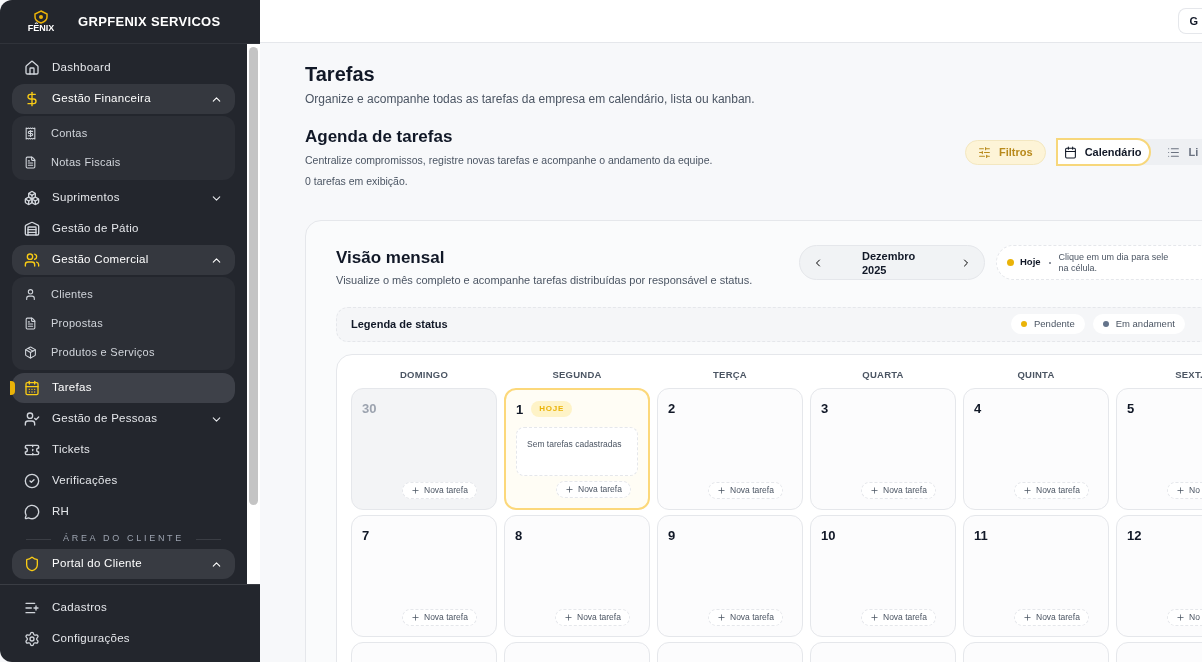  Describe the element at coordinates (32, 68) in the screenshot. I see `home-icon` at that location.